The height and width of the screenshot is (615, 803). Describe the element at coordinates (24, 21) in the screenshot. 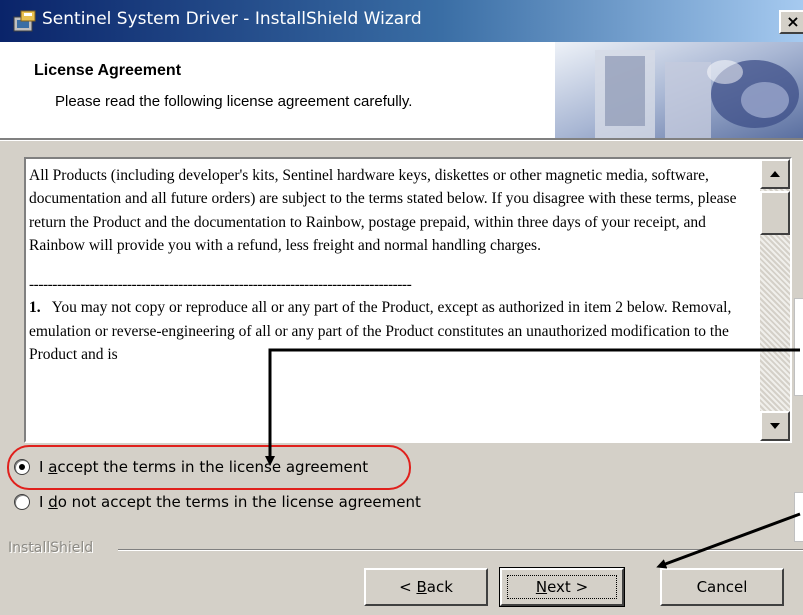

I see `installer-app-icon` at that location.